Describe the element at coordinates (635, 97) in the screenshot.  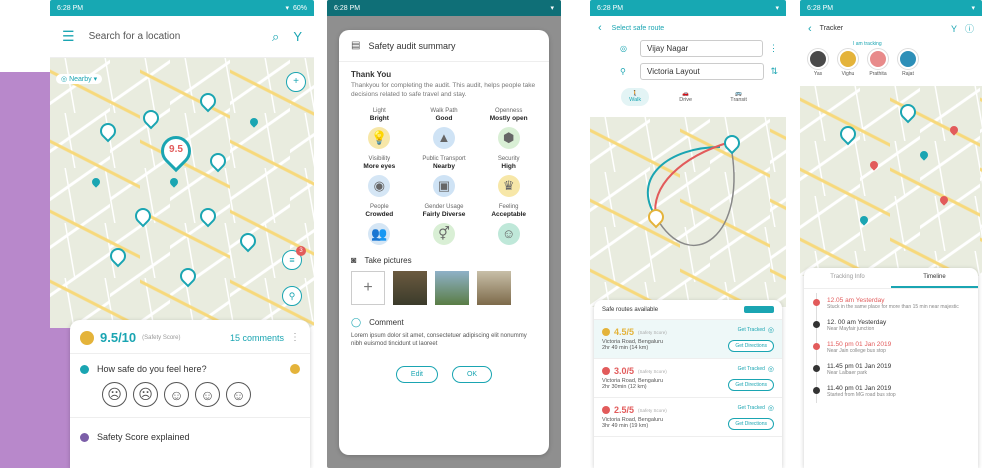
I see `tab-walk: 🚶 Walk` at that location.